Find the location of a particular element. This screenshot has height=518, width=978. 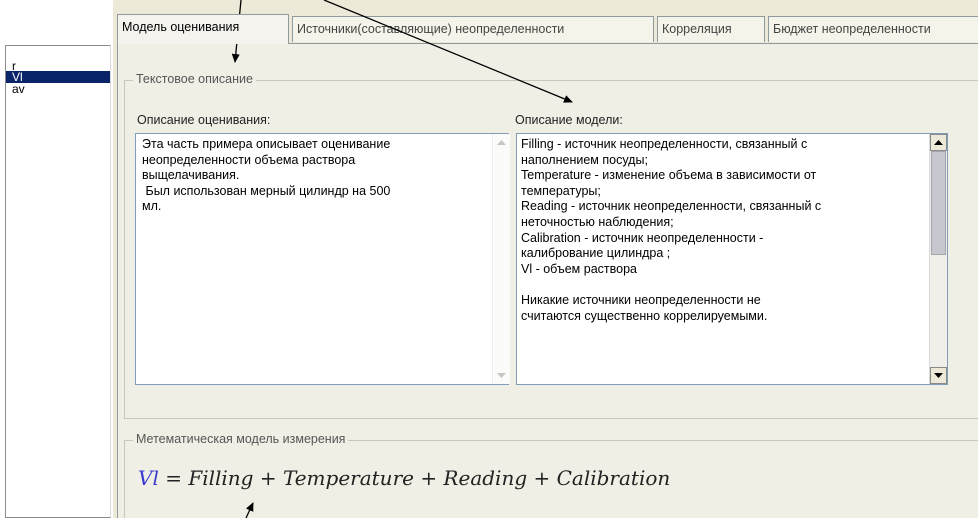

tab-model: Модель оценивания is located at coordinates (203, 29).